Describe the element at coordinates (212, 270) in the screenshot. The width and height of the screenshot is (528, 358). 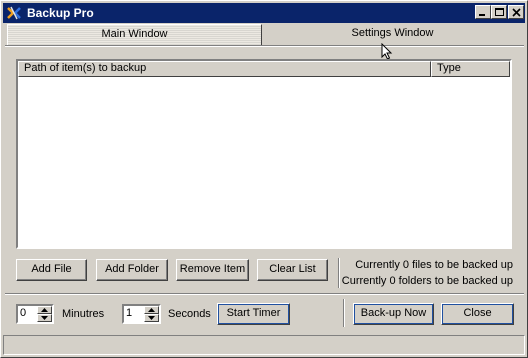
I see `remove-item-button: Remove Item` at that location.